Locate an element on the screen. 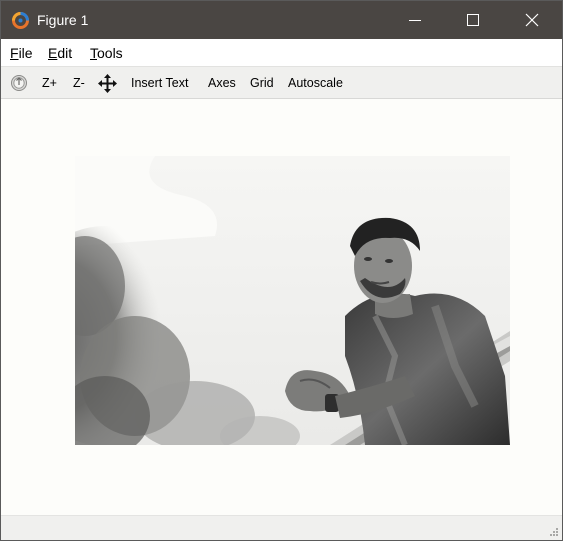 Image resolution: width=563 pixels, height=541 pixels. menu-edit-accel: E is located at coordinates (53, 53).